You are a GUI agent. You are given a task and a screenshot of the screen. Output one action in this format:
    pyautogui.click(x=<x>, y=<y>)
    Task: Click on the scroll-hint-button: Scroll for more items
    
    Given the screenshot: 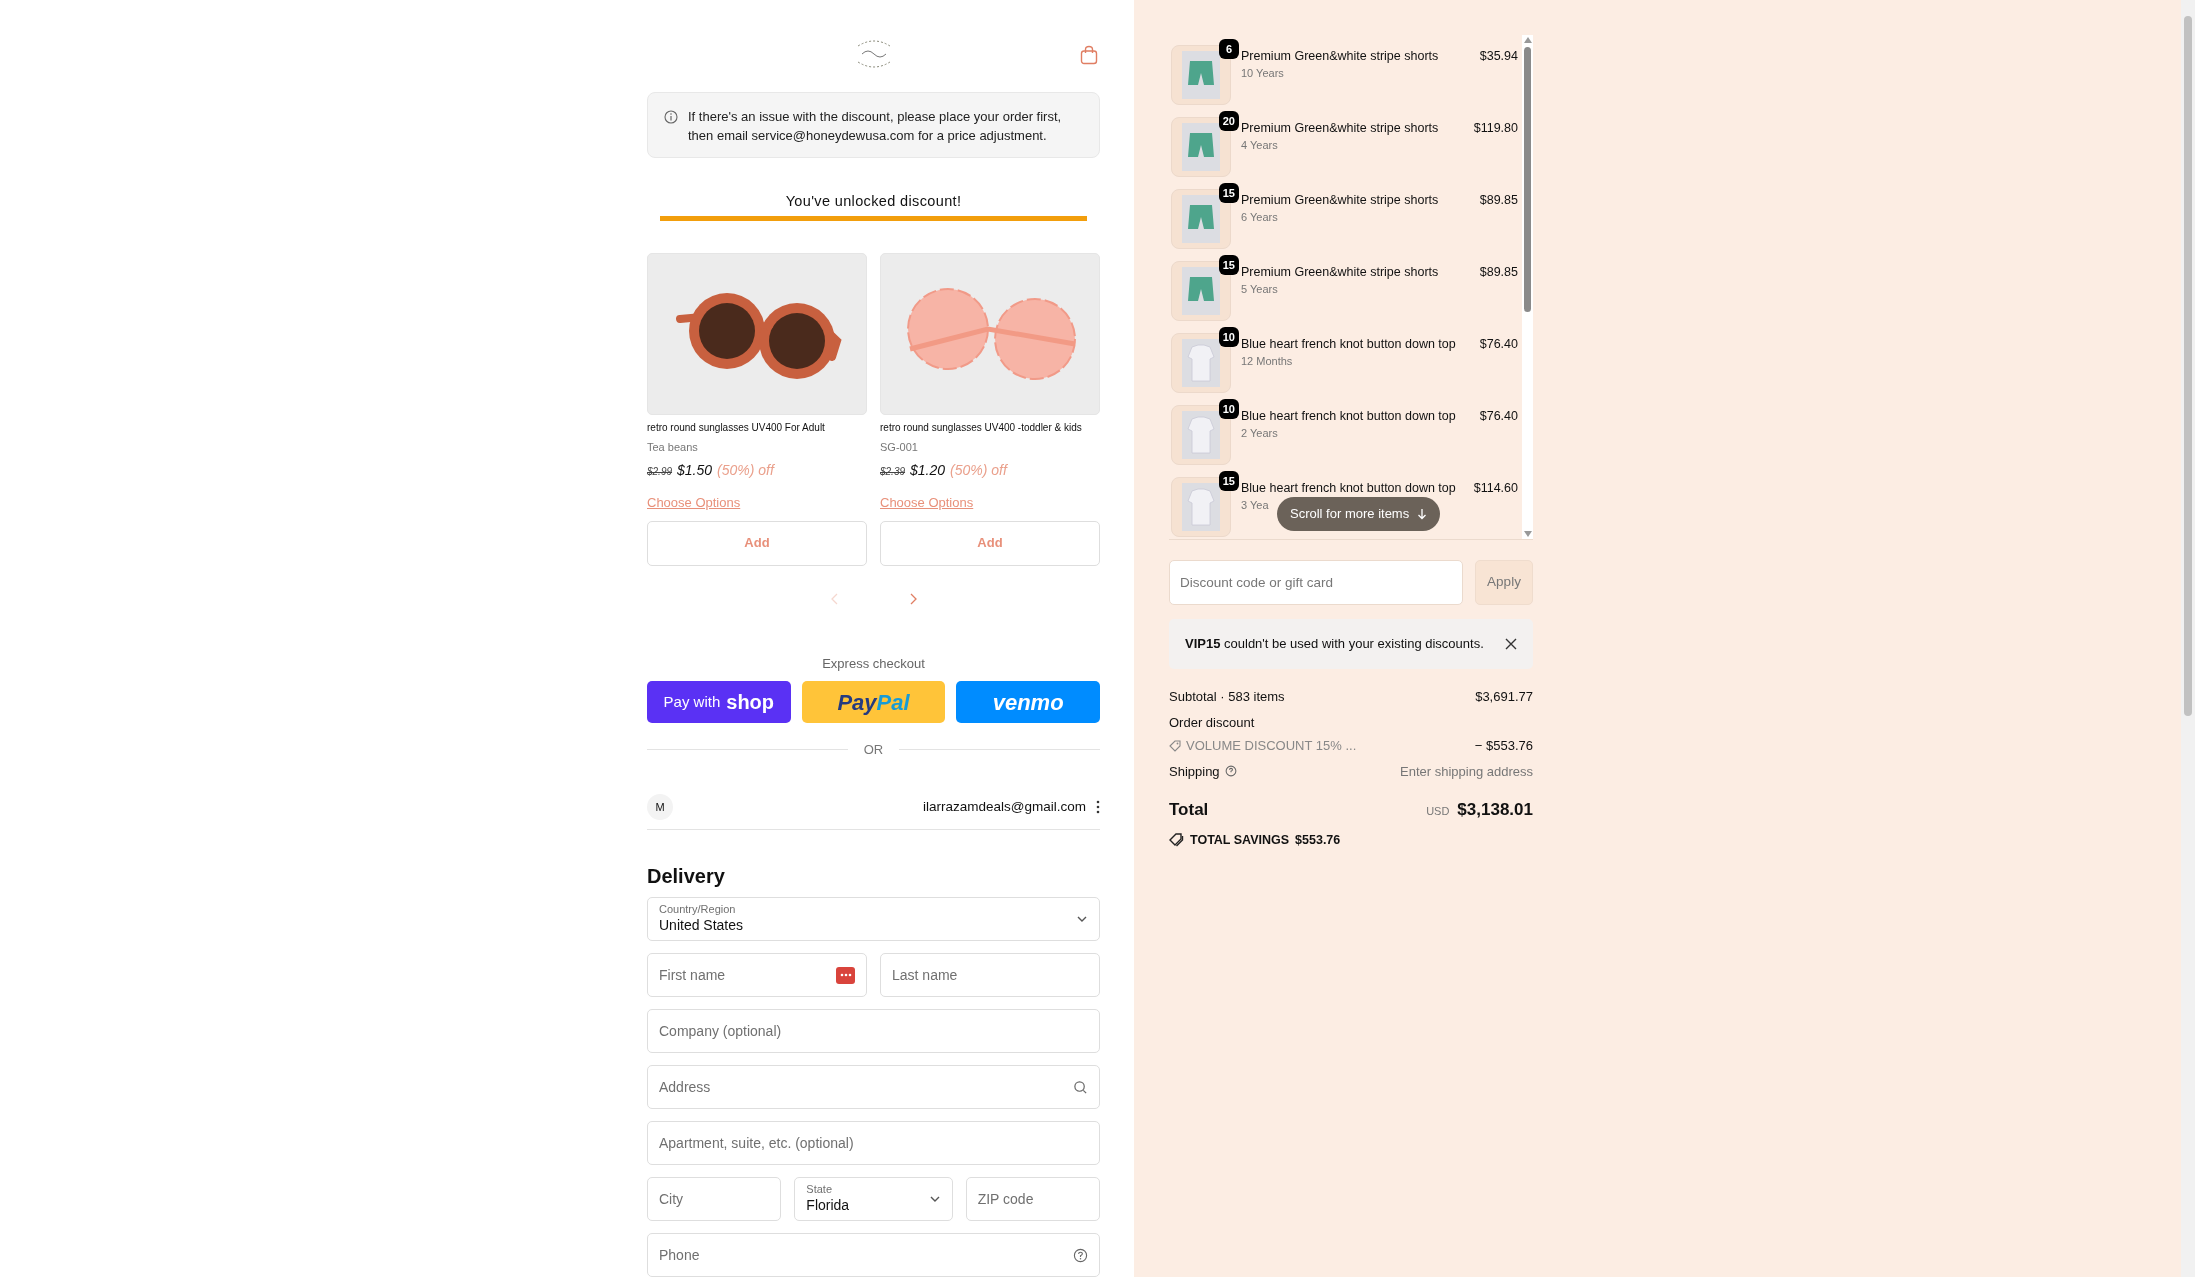 What is the action you would take?
    pyautogui.click(x=1359, y=514)
    